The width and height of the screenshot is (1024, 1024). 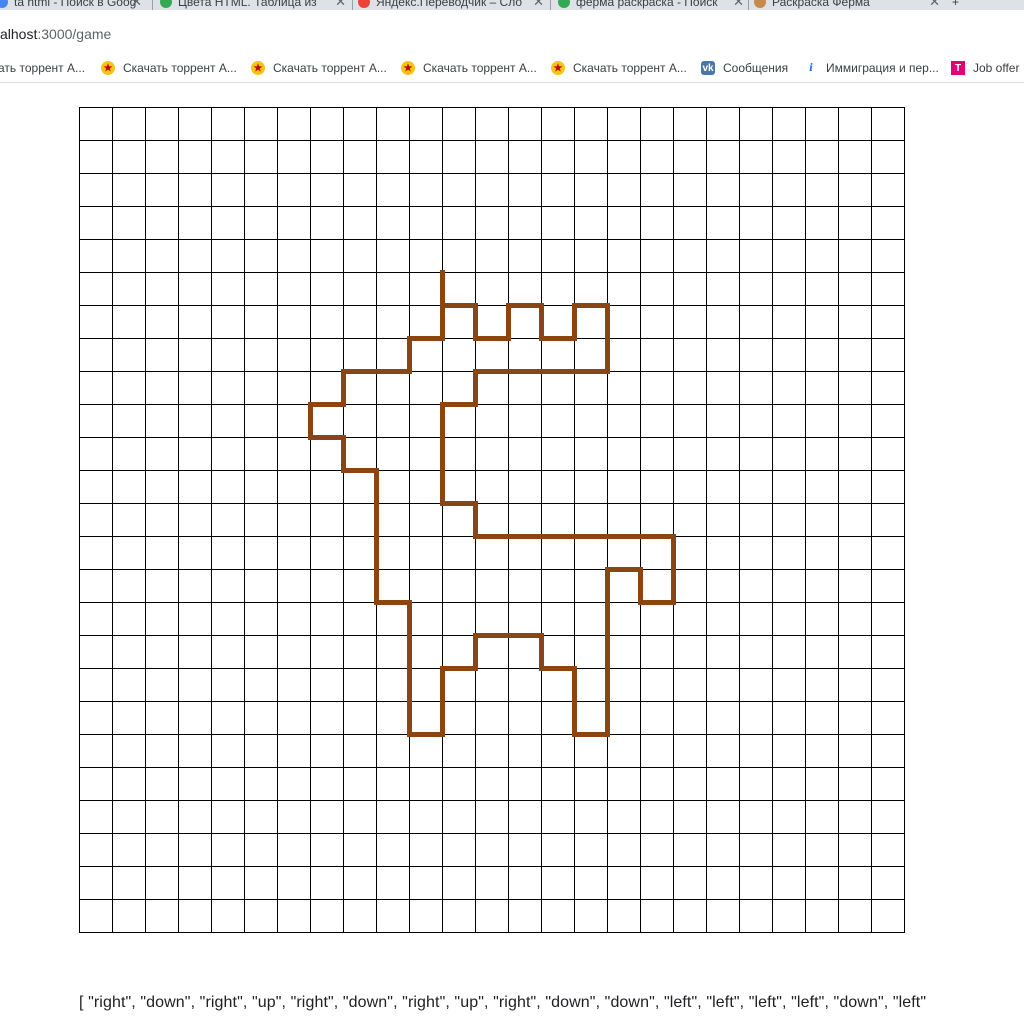 What do you see at coordinates (512, 32) in the screenshot?
I see `address-bar: alhost:3000/game` at bounding box center [512, 32].